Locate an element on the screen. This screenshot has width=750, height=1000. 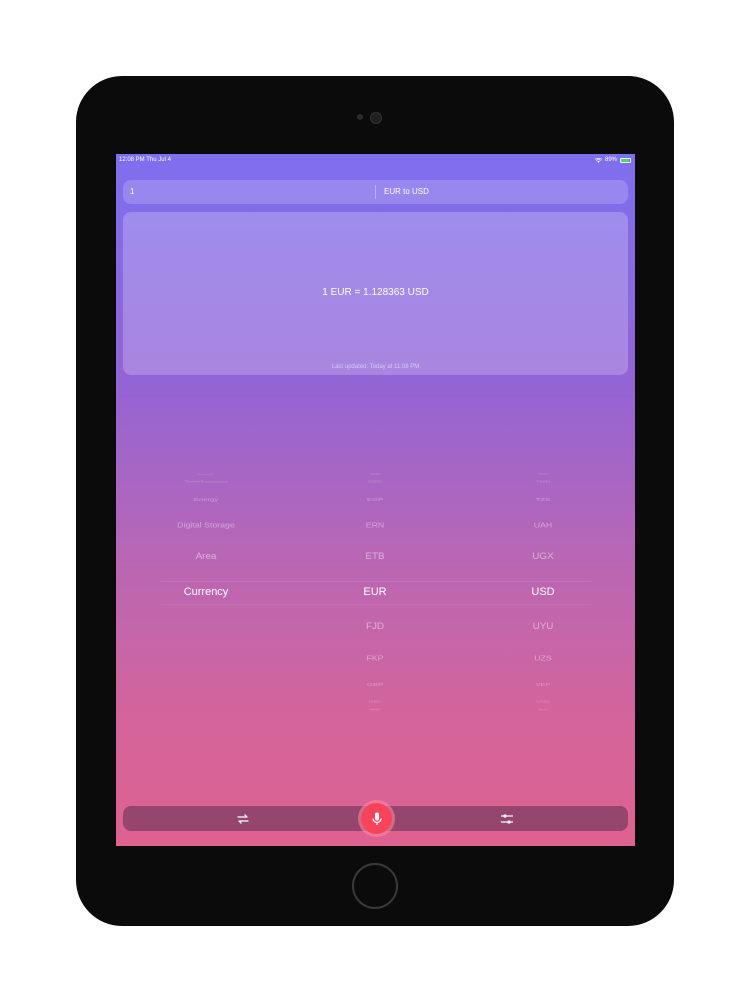
from-unit-option: FJD is located at coordinates (375, 627).